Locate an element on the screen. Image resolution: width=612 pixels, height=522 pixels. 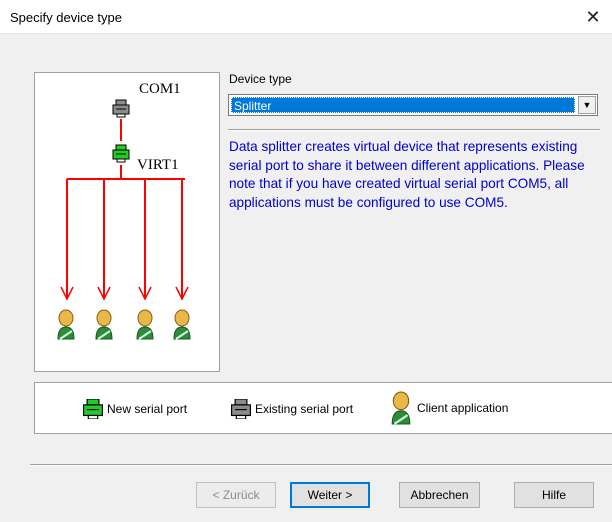
separator is located at coordinates (414, 130).